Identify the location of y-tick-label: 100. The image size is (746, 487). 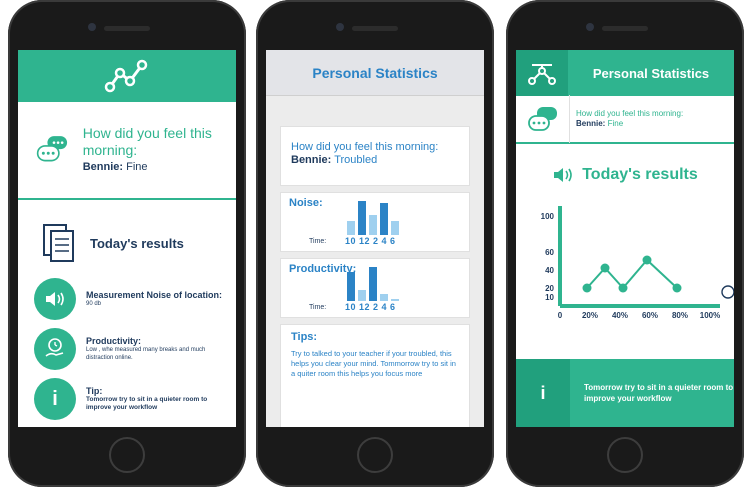
(548, 216).